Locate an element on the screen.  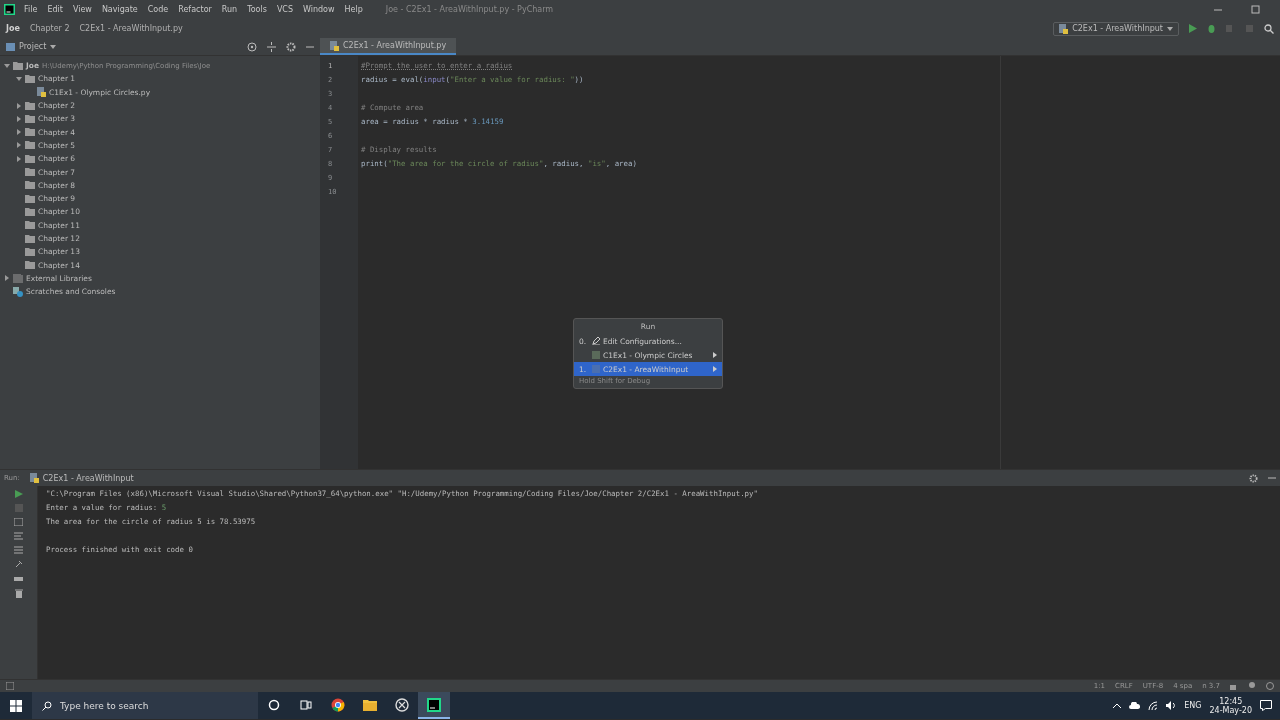
windows-start-icon is located at coordinates (16, 705).